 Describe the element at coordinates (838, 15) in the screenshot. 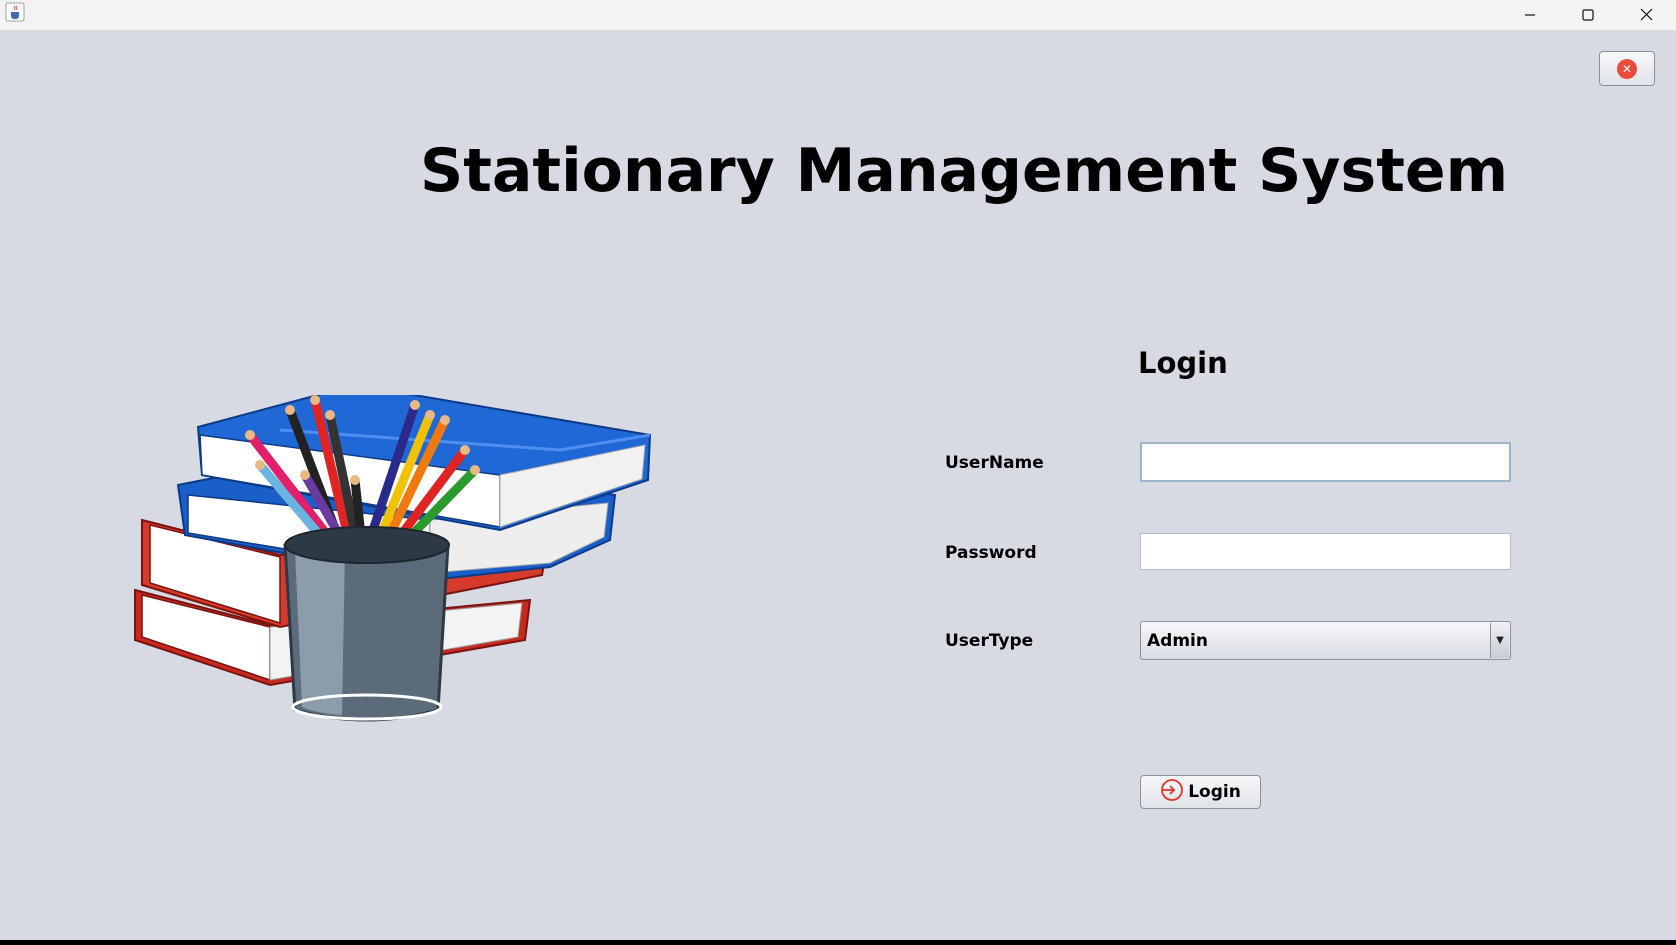

I see `title-bar` at that location.